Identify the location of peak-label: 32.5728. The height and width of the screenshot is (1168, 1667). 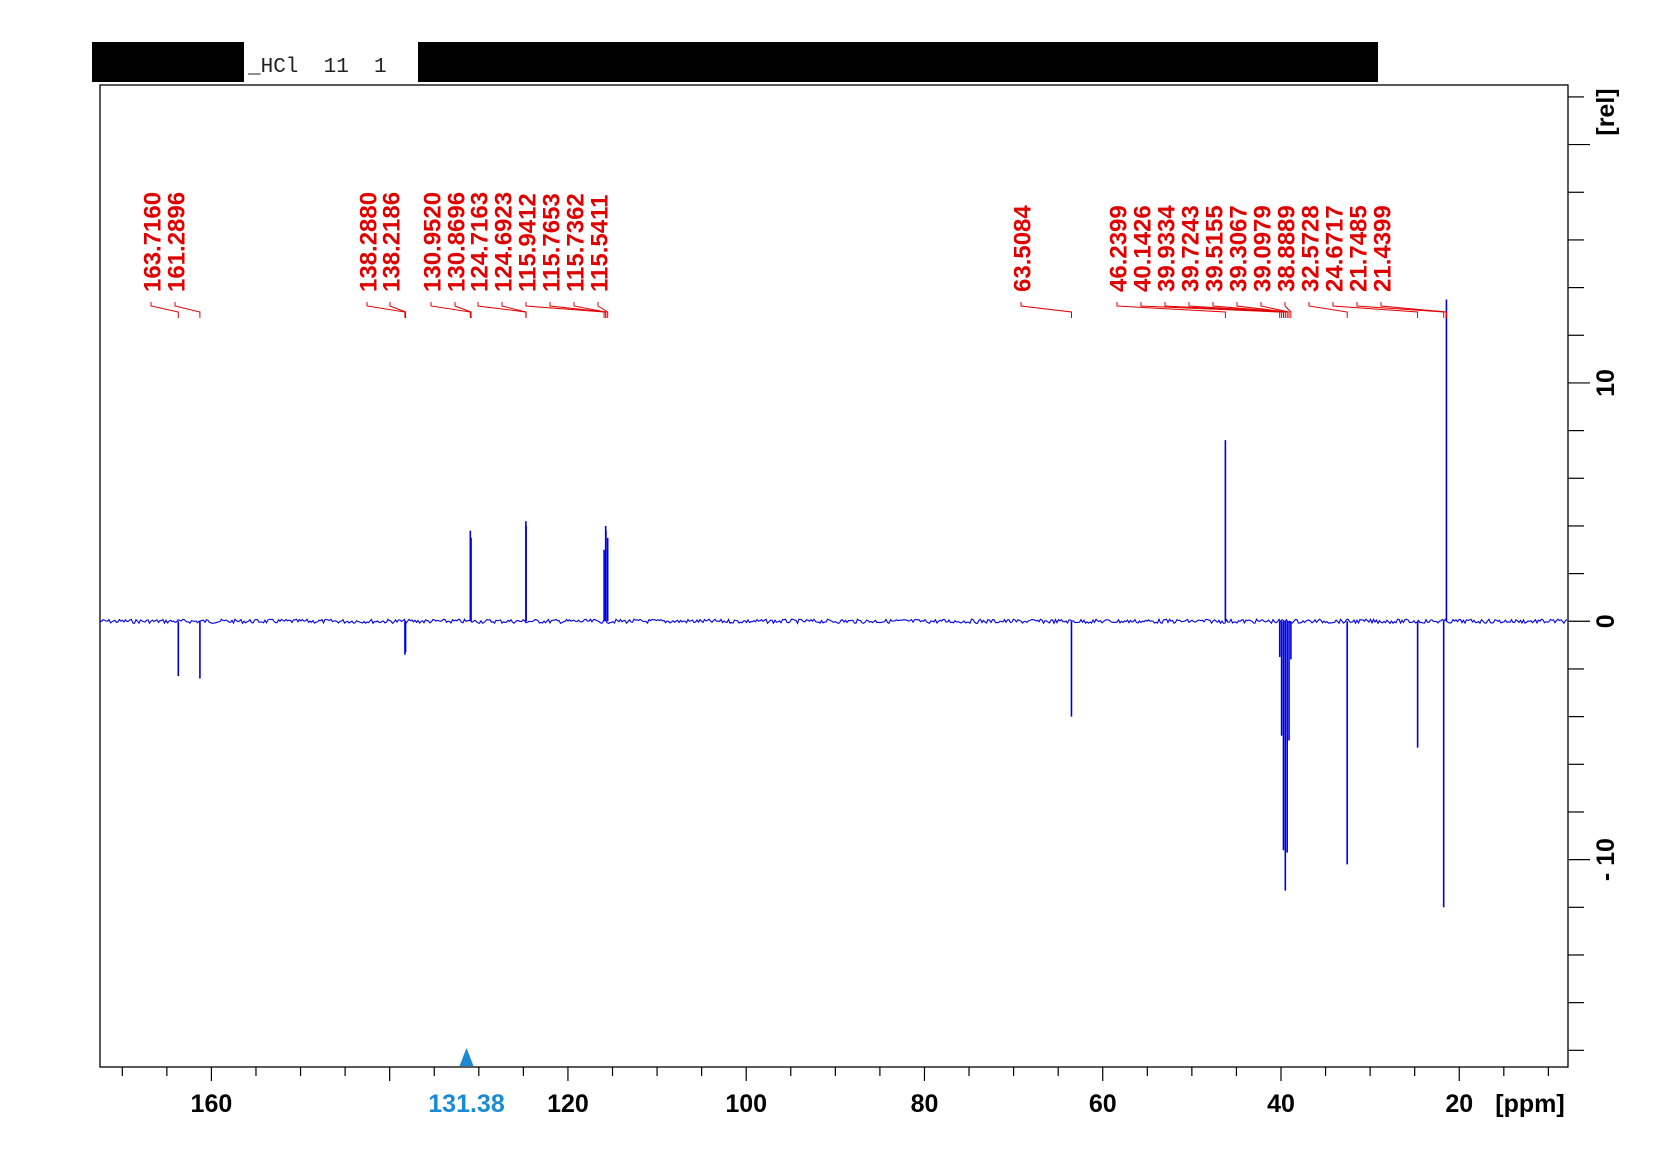
(1310, 248).